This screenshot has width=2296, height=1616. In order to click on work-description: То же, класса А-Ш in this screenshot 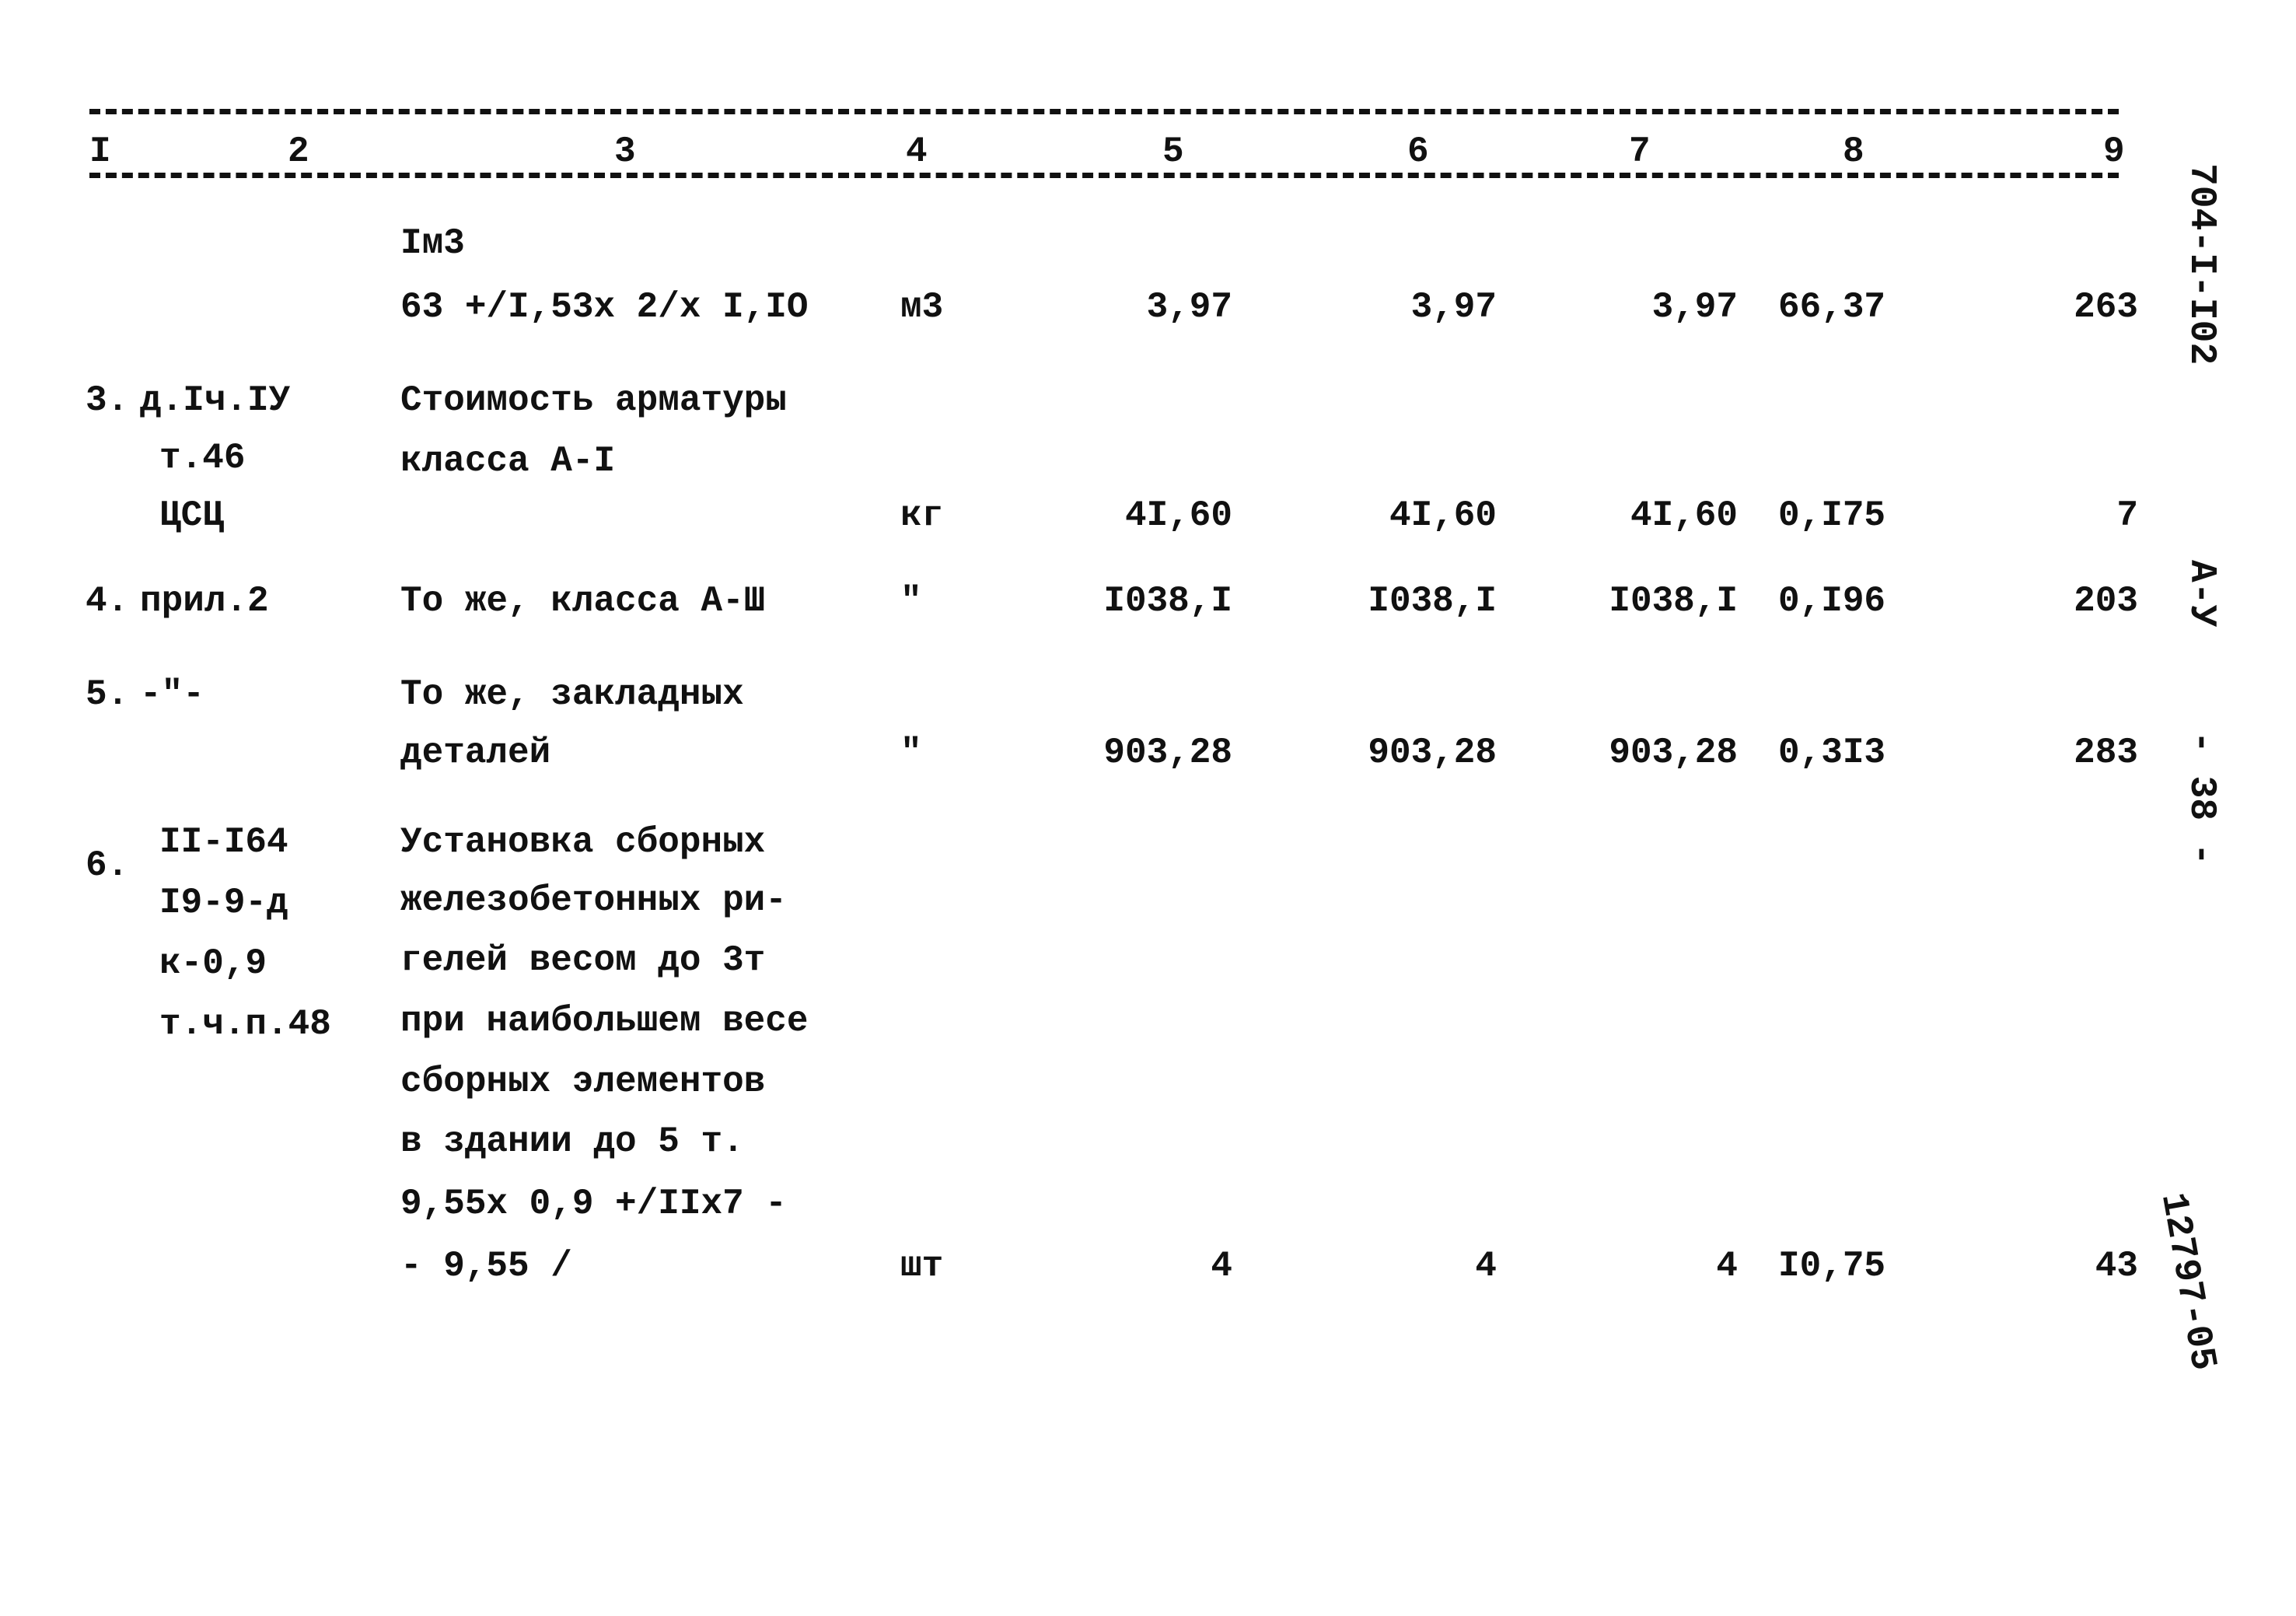, I will do `click(583, 601)`.